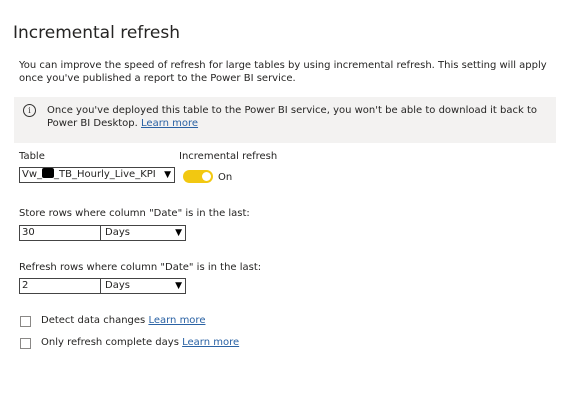 This screenshot has height=420, width=568. What do you see at coordinates (96, 33) in the screenshot?
I see `page-title: Incremental refresh` at bounding box center [96, 33].